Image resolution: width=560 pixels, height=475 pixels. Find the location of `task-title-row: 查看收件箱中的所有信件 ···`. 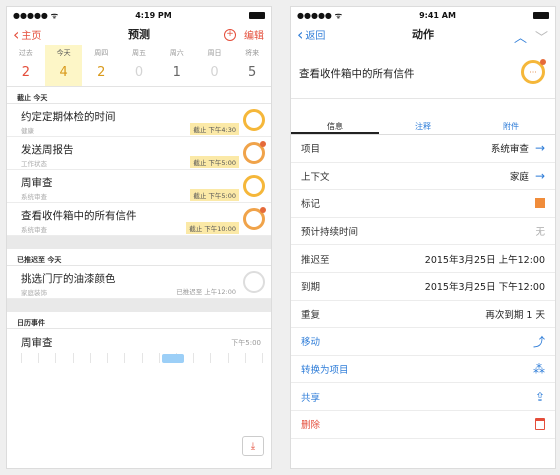

task-title-row: 查看收件箱中的所有信件 ··· is located at coordinates (423, 74).